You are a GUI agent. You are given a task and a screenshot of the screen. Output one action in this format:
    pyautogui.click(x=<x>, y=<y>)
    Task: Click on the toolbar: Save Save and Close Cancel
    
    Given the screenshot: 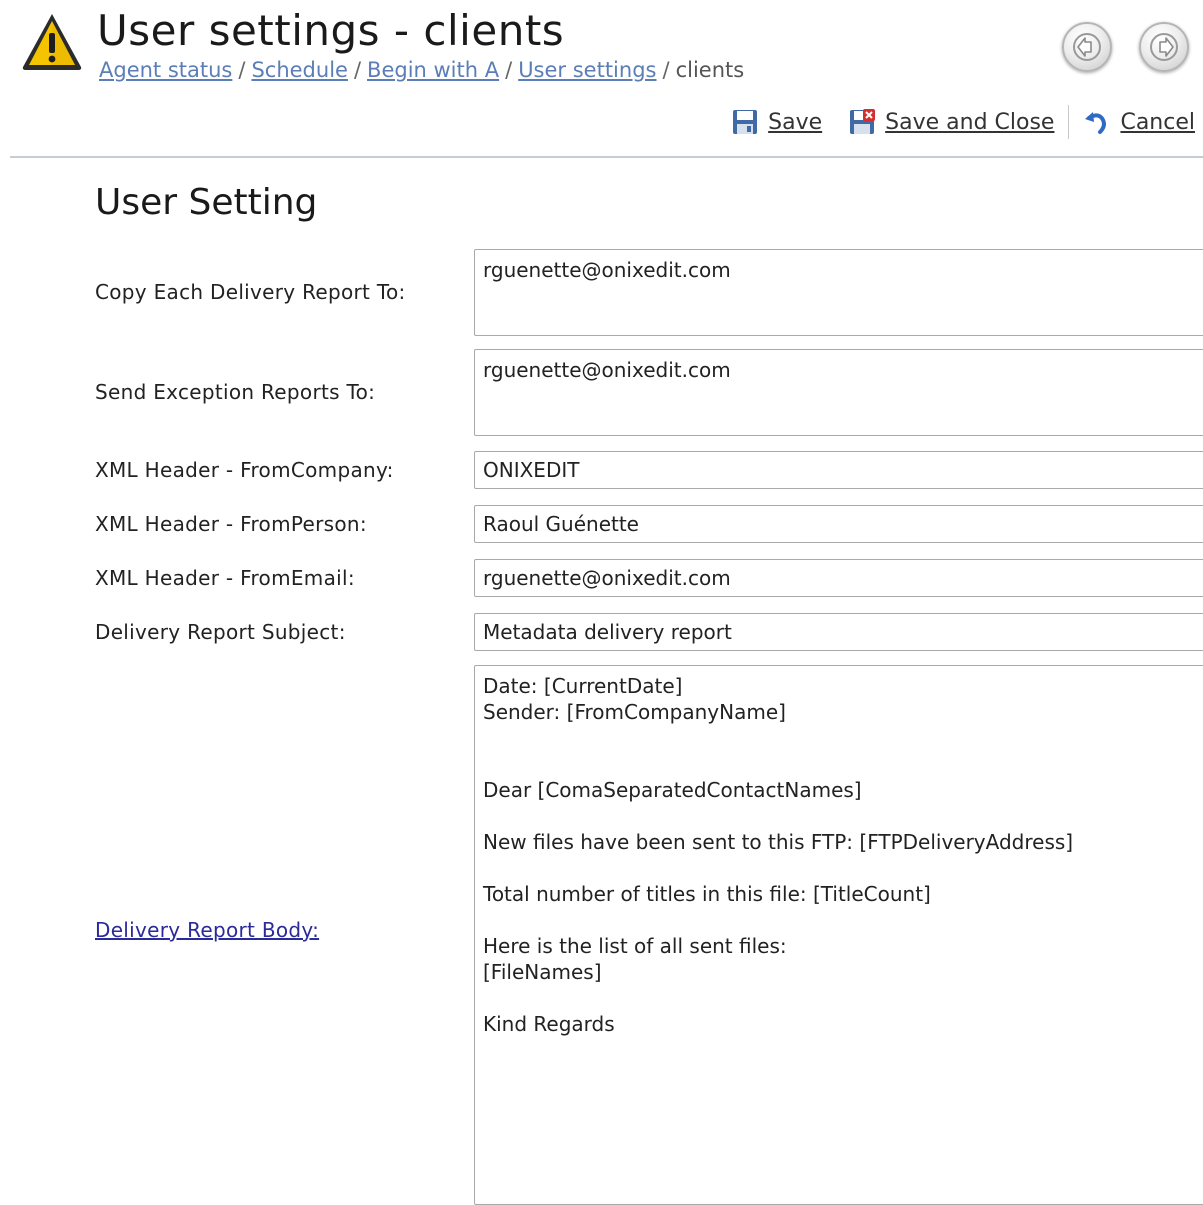 What is the action you would take?
    pyautogui.click(x=963, y=122)
    